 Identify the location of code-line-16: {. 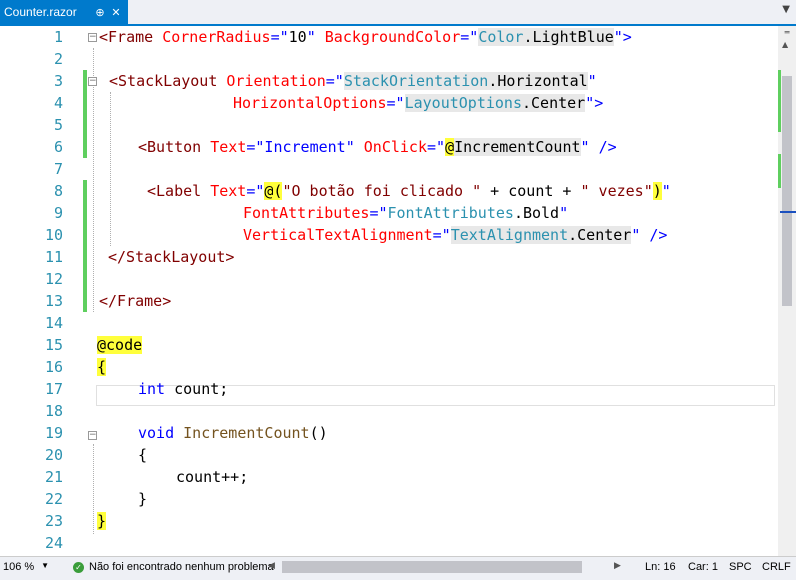
(102, 367).